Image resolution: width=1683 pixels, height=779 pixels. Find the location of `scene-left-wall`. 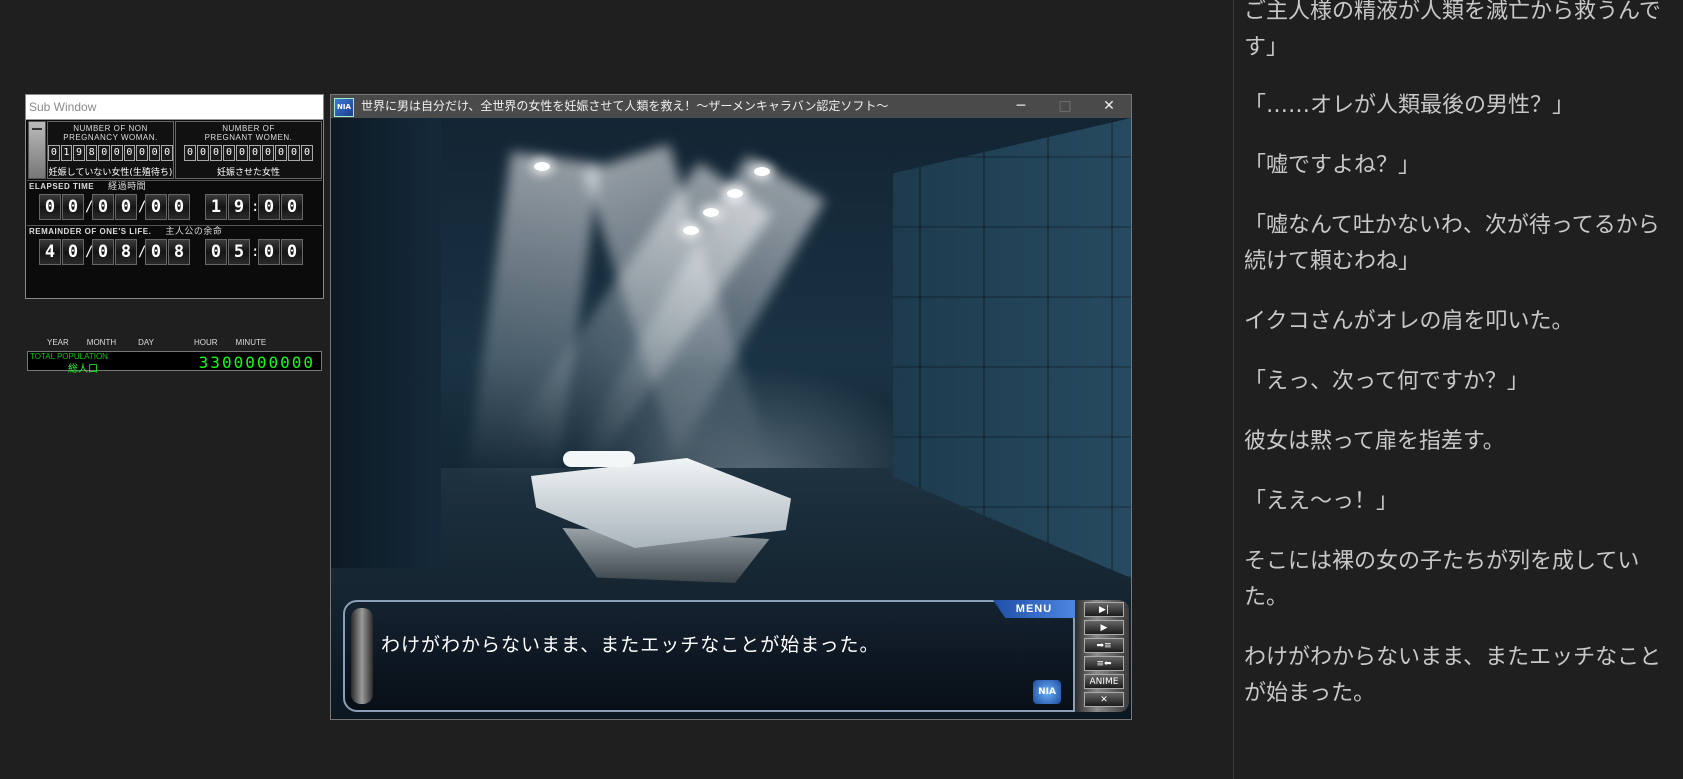

scene-left-wall is located at coordinates (386, 343).